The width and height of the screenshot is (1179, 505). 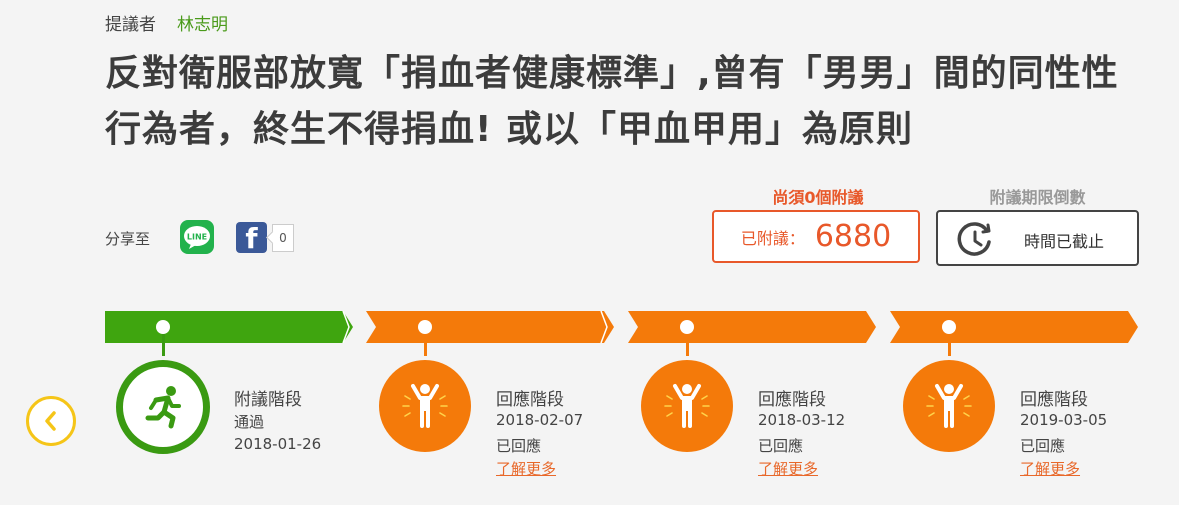 What do you see at coordinates (1043, 446) in the screenshot?
I see `stage-4-status: 已回應` at bounding box center [1043, 446].